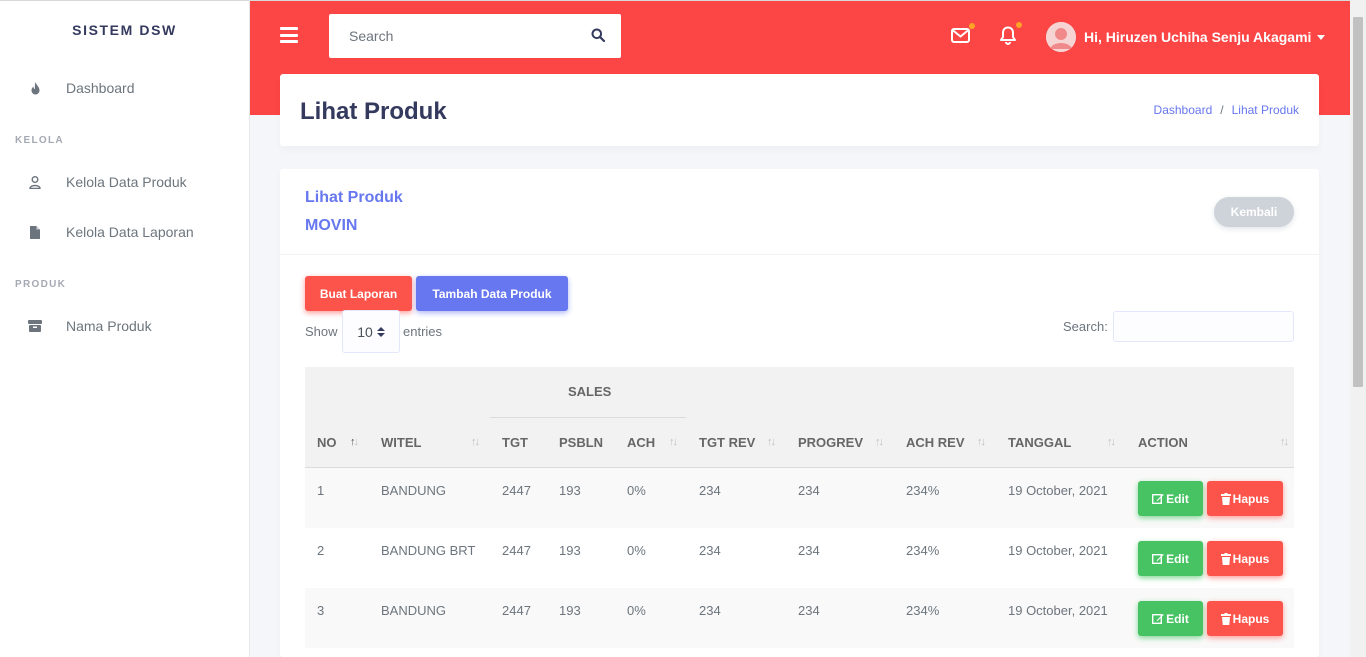 This screenshot has height=657, width=1366. Describe the element at coordinates (935, 442) in the screenshot. I see `column-header-ach-rev: ACH REV` at that location.